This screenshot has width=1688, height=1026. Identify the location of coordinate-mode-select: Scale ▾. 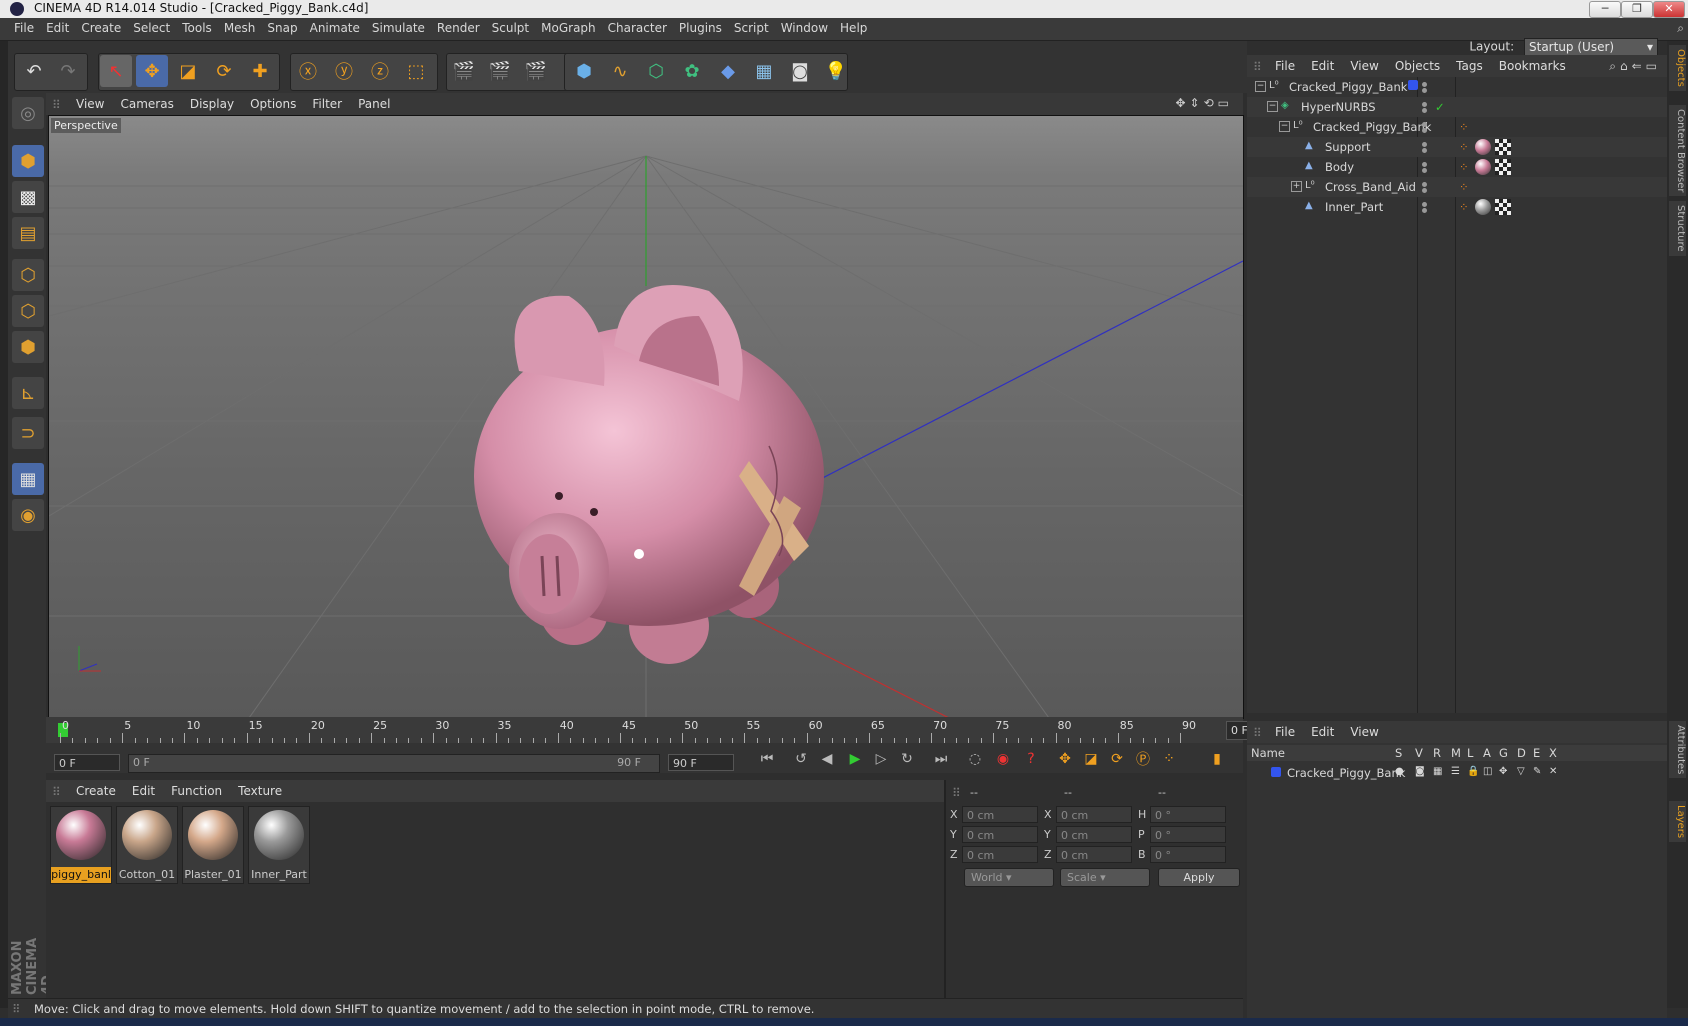
(1105, 877).